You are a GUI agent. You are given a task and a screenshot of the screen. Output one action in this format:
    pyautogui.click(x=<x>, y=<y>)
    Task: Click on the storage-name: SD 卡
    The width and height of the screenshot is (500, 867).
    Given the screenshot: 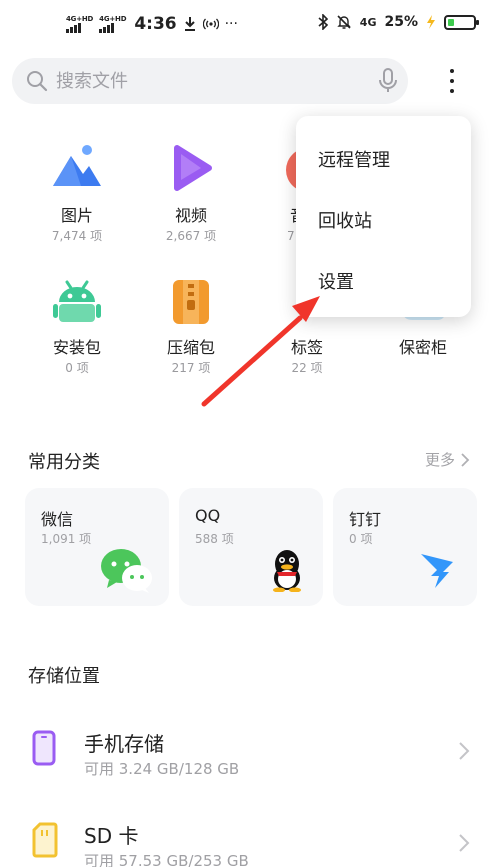 What is the action you would take?
    pyautogui.click(x=111, y=836)
    